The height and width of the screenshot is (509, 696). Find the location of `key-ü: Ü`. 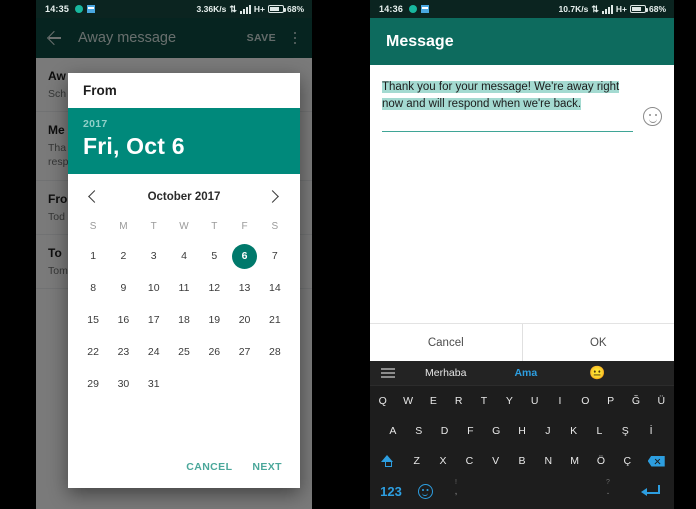

key-ü: Ü is located at coordinates (661, 401).